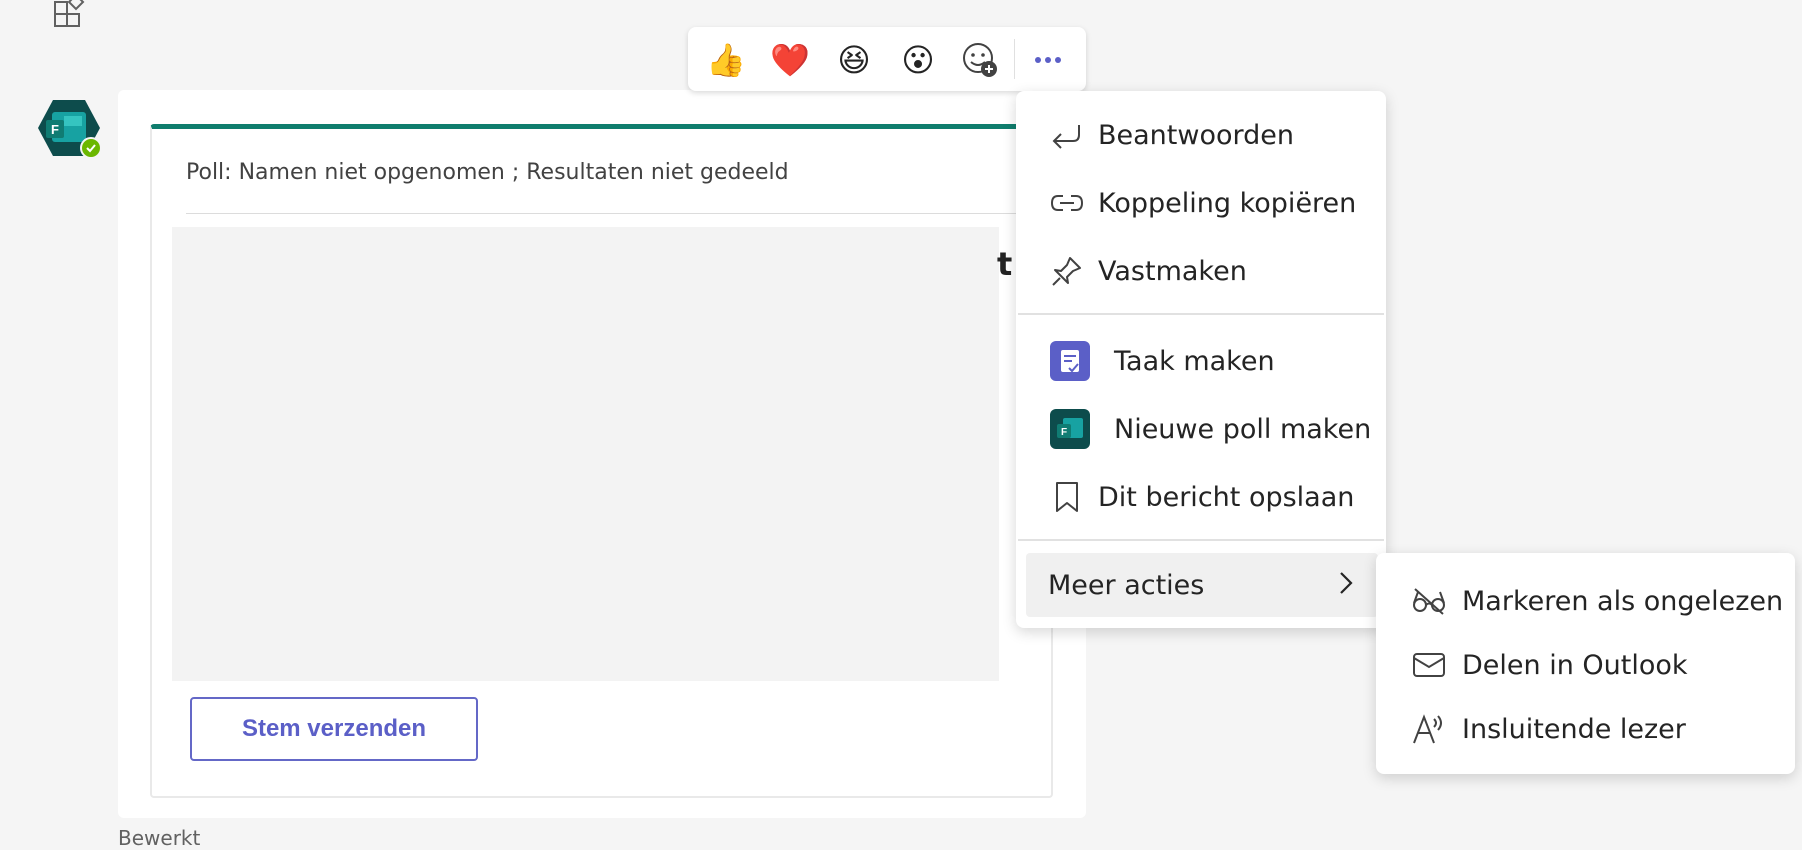 This screenshot has width=1802, height=850. I want to click on submit-vote-button: Stem verzenden, so click(334, 729).